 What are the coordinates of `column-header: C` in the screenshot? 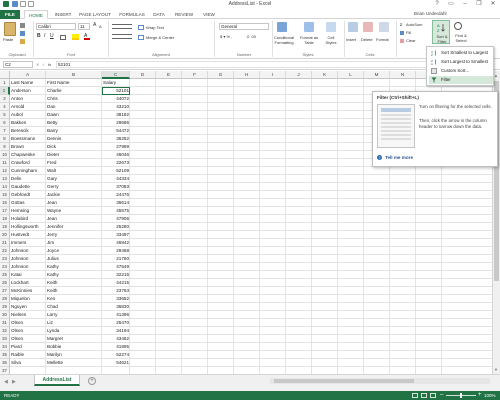 It's located at (116, 75).